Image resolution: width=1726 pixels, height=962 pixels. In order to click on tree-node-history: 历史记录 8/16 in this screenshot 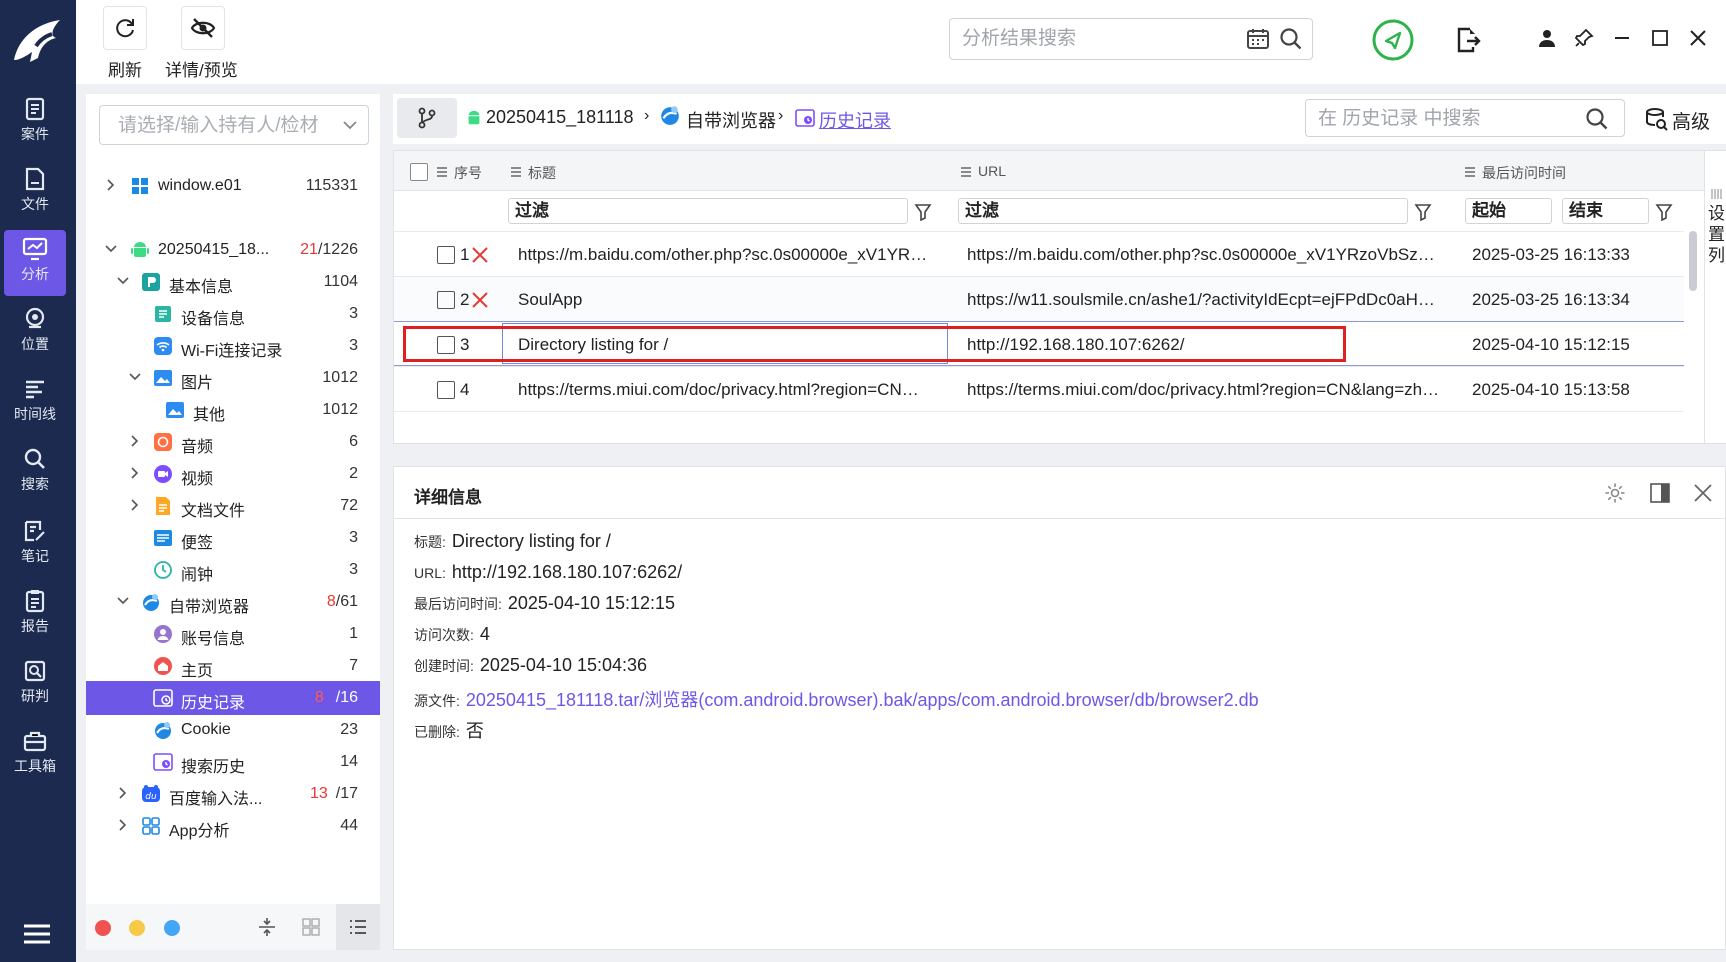, I will do `click(233, 698)`.